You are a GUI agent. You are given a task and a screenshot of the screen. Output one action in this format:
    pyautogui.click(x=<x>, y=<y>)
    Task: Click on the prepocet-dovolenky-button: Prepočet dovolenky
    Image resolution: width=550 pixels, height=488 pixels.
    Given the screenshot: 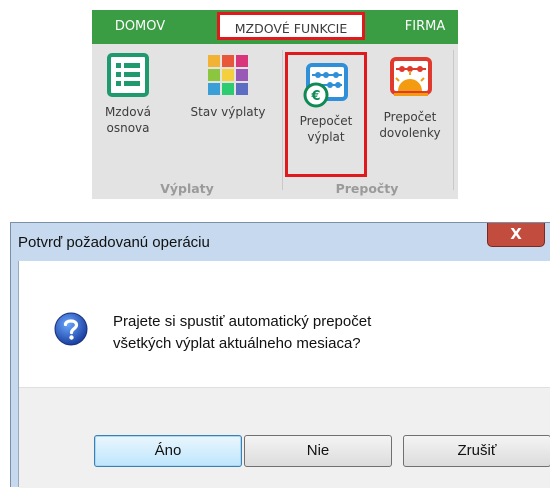 What is the action you would take?
    pyautogui.click(x=410, y=96)
    